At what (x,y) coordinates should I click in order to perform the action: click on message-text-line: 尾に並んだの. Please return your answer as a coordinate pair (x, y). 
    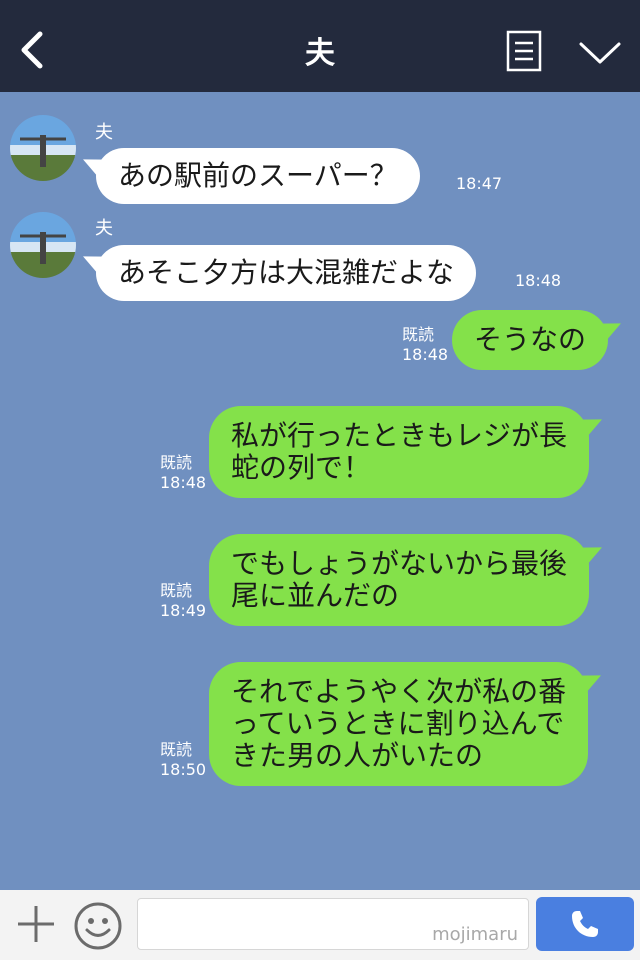
    Looking at the image, I should click on (315, 595).